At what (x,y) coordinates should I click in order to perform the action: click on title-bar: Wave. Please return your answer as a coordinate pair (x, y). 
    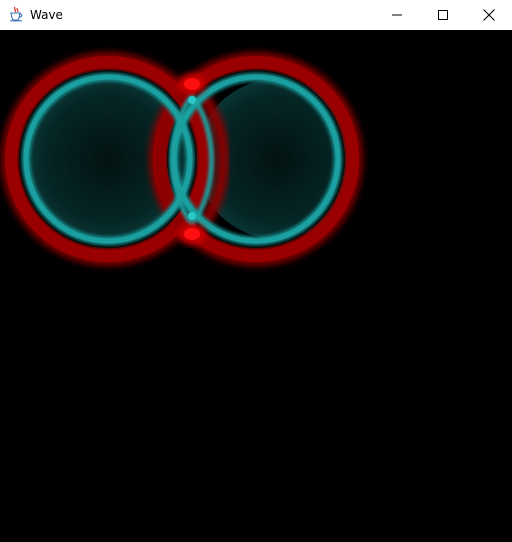
    Looking at the image, I should click on (256, 15).